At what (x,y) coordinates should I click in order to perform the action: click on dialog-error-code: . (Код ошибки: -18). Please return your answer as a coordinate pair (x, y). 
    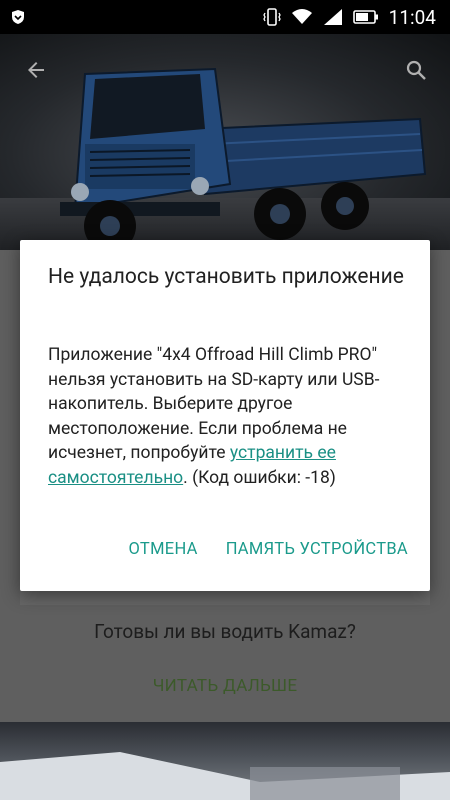
    Looking at the image, I should click on (259, 477).